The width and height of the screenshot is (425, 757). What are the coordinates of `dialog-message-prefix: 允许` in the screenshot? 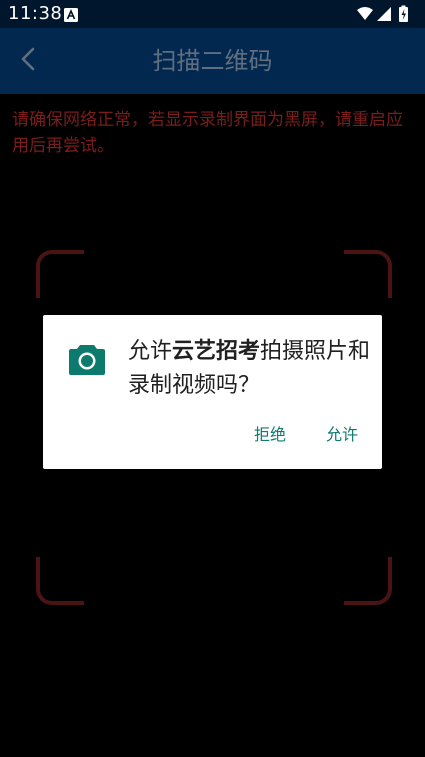 It's located at (150, 351).